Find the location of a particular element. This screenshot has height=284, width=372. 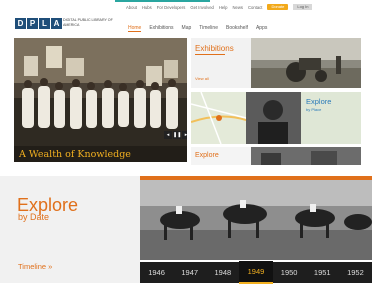

nav-timeline: Timeline is located at coordinates (208, 28).